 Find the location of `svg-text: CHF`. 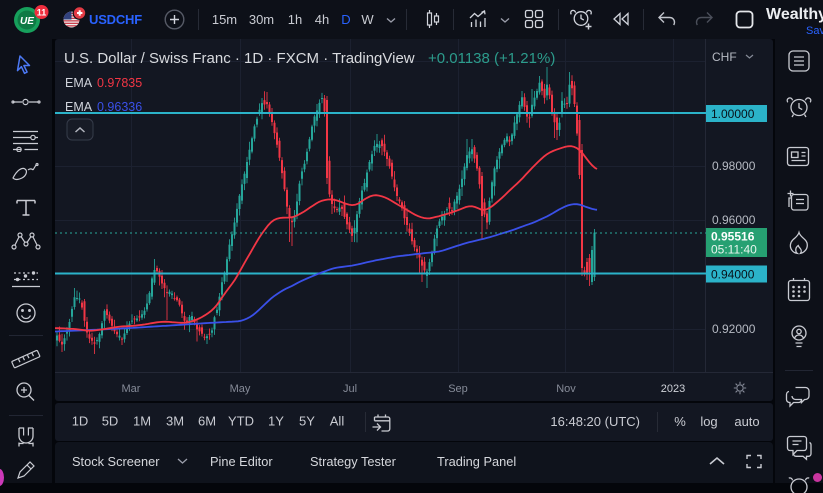

svg-text: CHF is located at coordinates (724, 57).